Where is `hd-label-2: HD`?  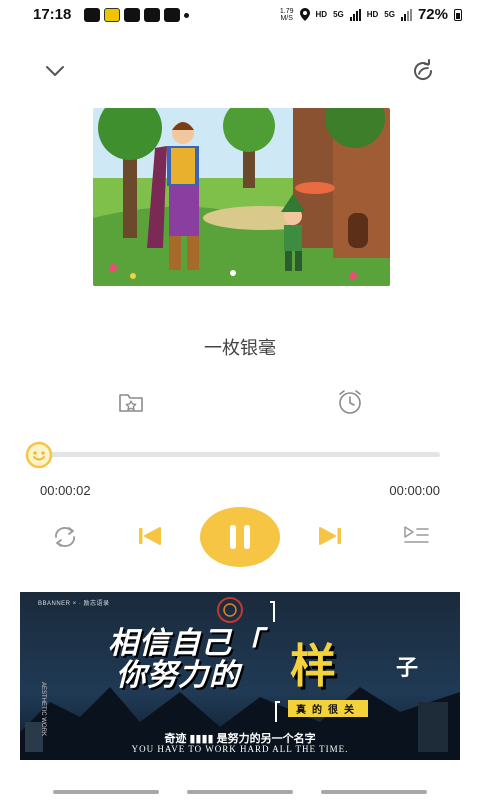 hd-label-2: HD is located at coordinates (372, 14).